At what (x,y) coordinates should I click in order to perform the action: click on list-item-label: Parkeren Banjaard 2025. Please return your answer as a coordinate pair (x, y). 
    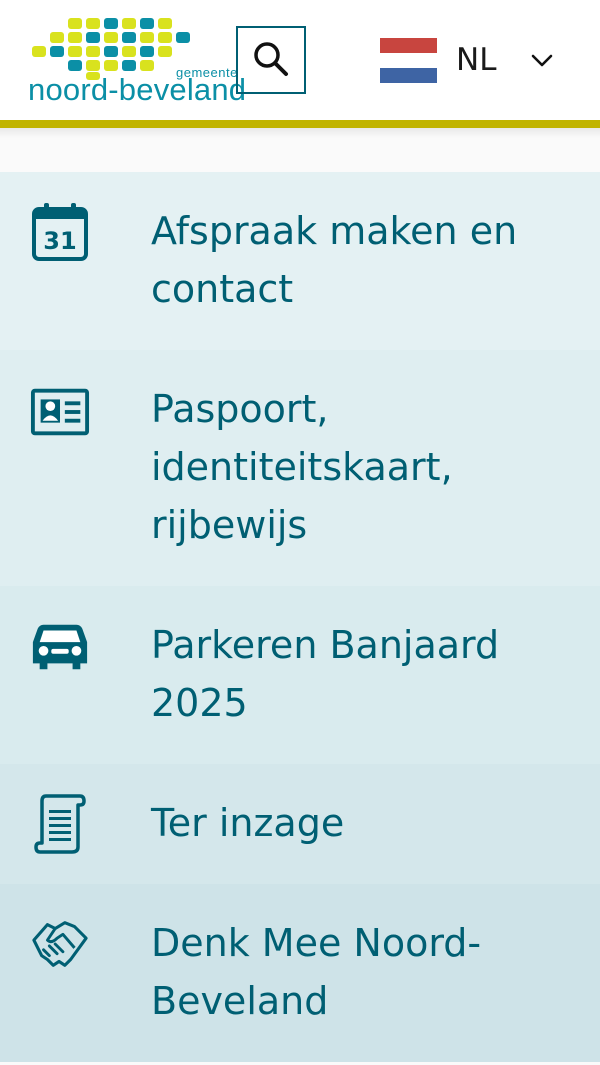
    Looking at the image, I should click on (325, 674).